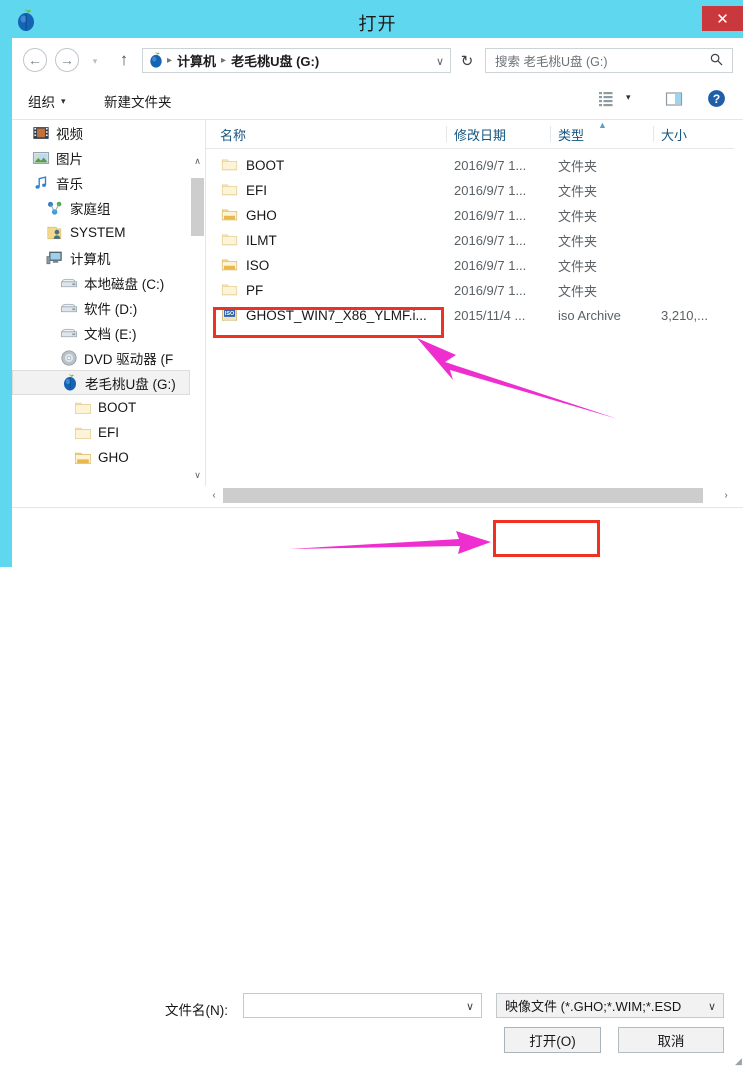 The image size is (743, 1067). I want to click on sidebar-item-e: 文档 (E:), so click(101, 332).